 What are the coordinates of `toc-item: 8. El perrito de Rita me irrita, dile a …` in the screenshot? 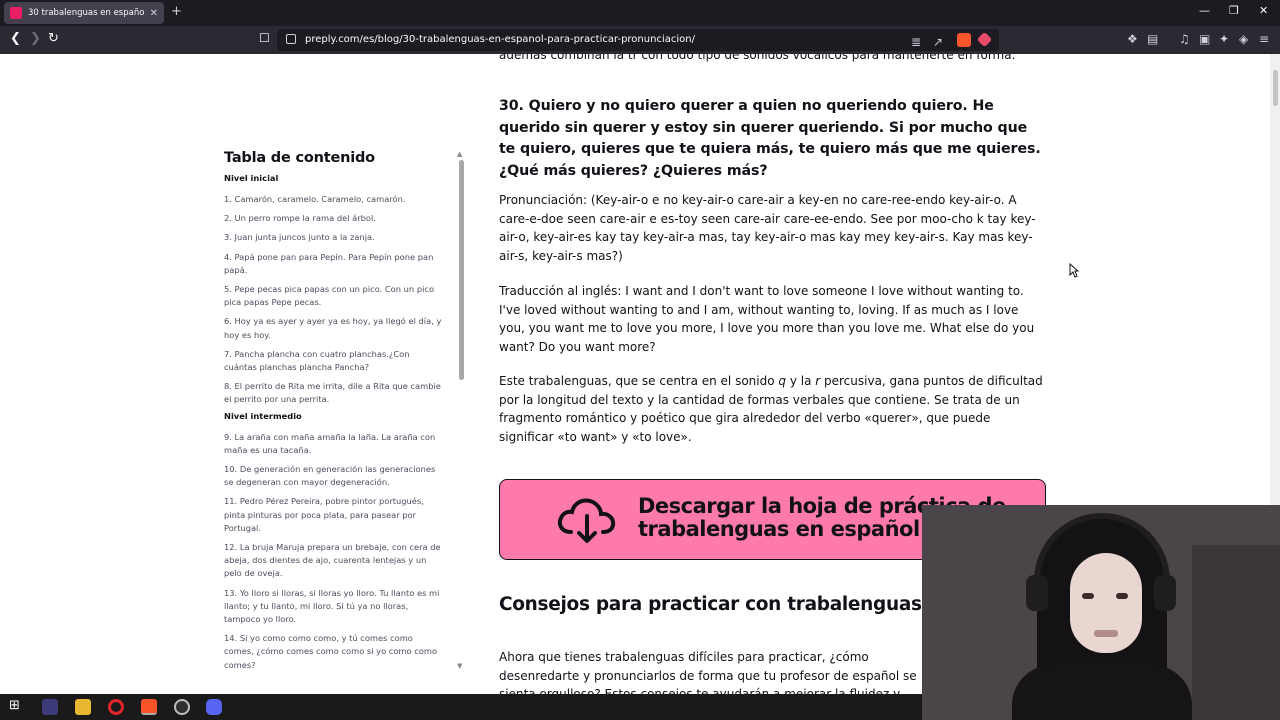 It's located at (334, 393).